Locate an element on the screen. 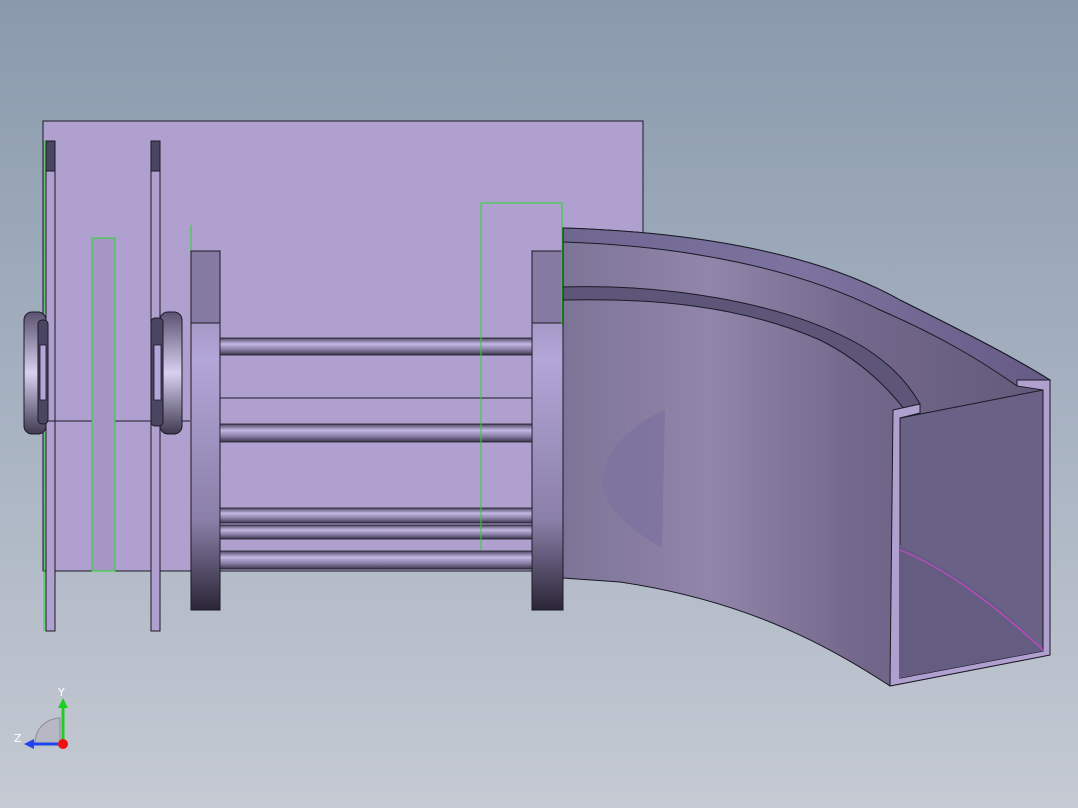  bearing-left is located at coordinates (36, 373).